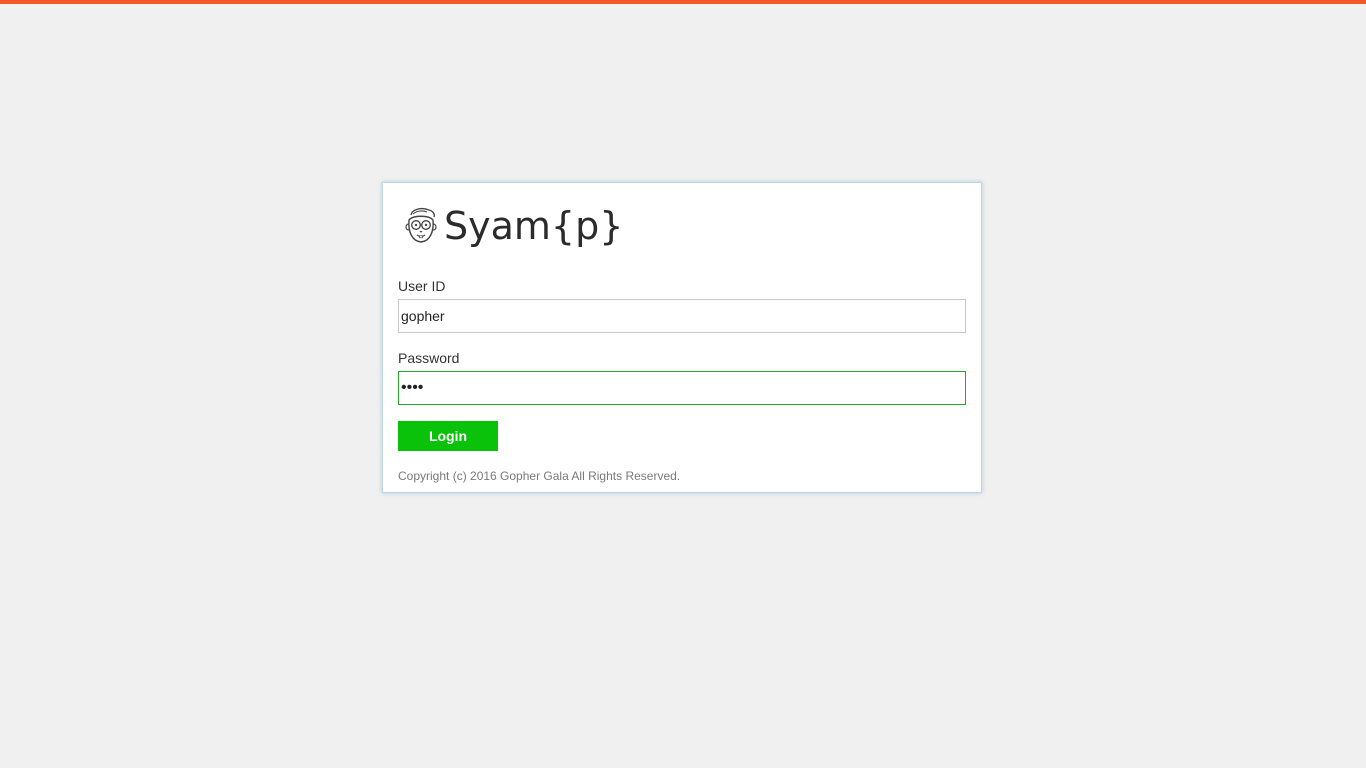  What do you see at coordinates (429, 358) in the screenshot?
I see `password-label: Password` at bounding box center [429, 358].